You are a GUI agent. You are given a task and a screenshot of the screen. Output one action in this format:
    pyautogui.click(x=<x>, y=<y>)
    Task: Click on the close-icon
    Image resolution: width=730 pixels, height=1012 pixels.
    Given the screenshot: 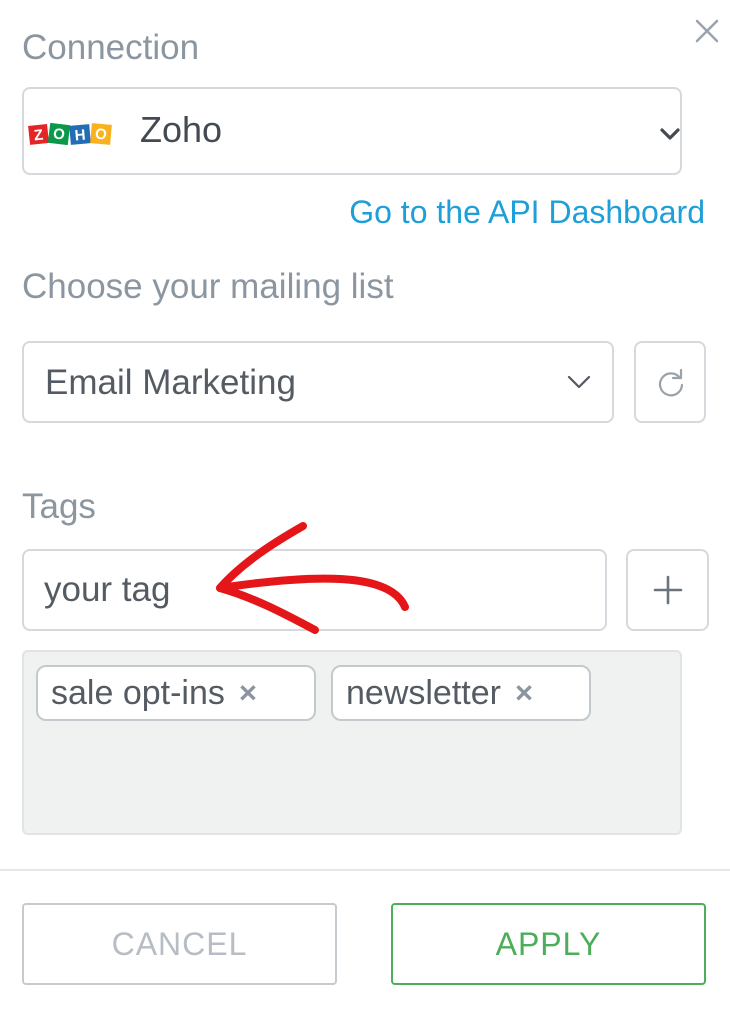 What is the action you would take?
    pyautogui.click(x=707, y=31)
    